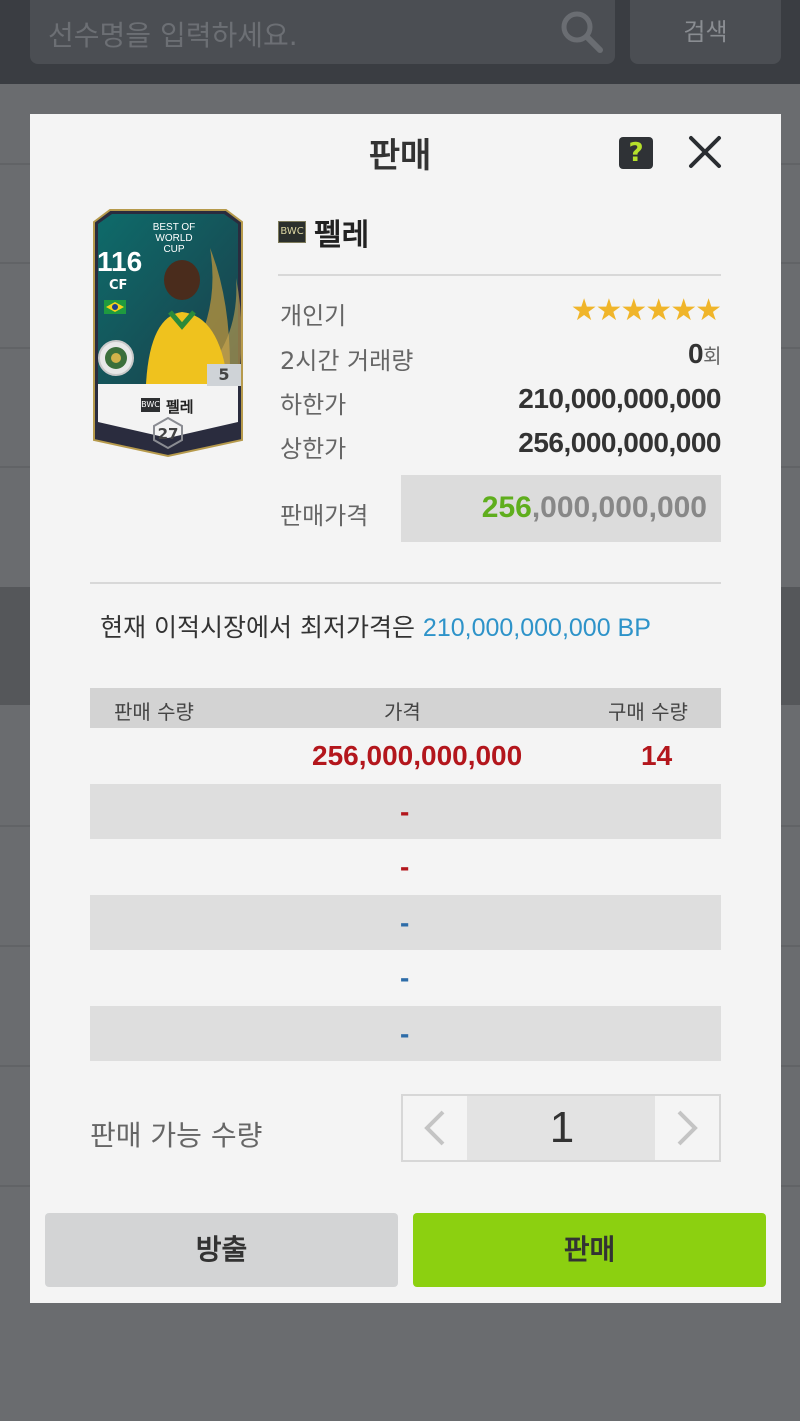  I want to click on player-name-header: BWC 펠레, so click(323, 232).